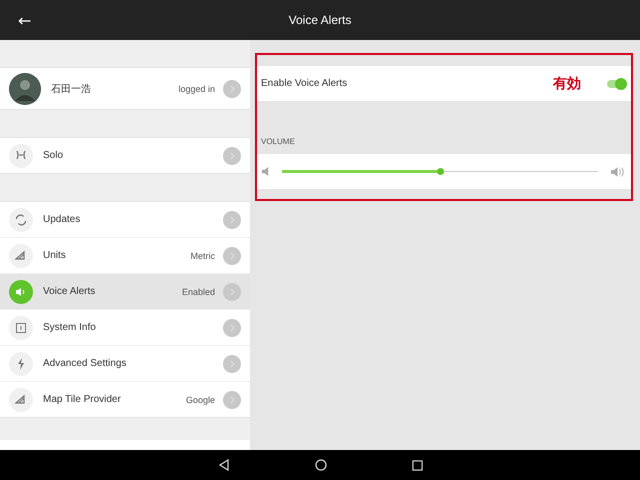  Describe the element at coordinates (21, 156) in the screenshot. I see `solo-icon` at that location.